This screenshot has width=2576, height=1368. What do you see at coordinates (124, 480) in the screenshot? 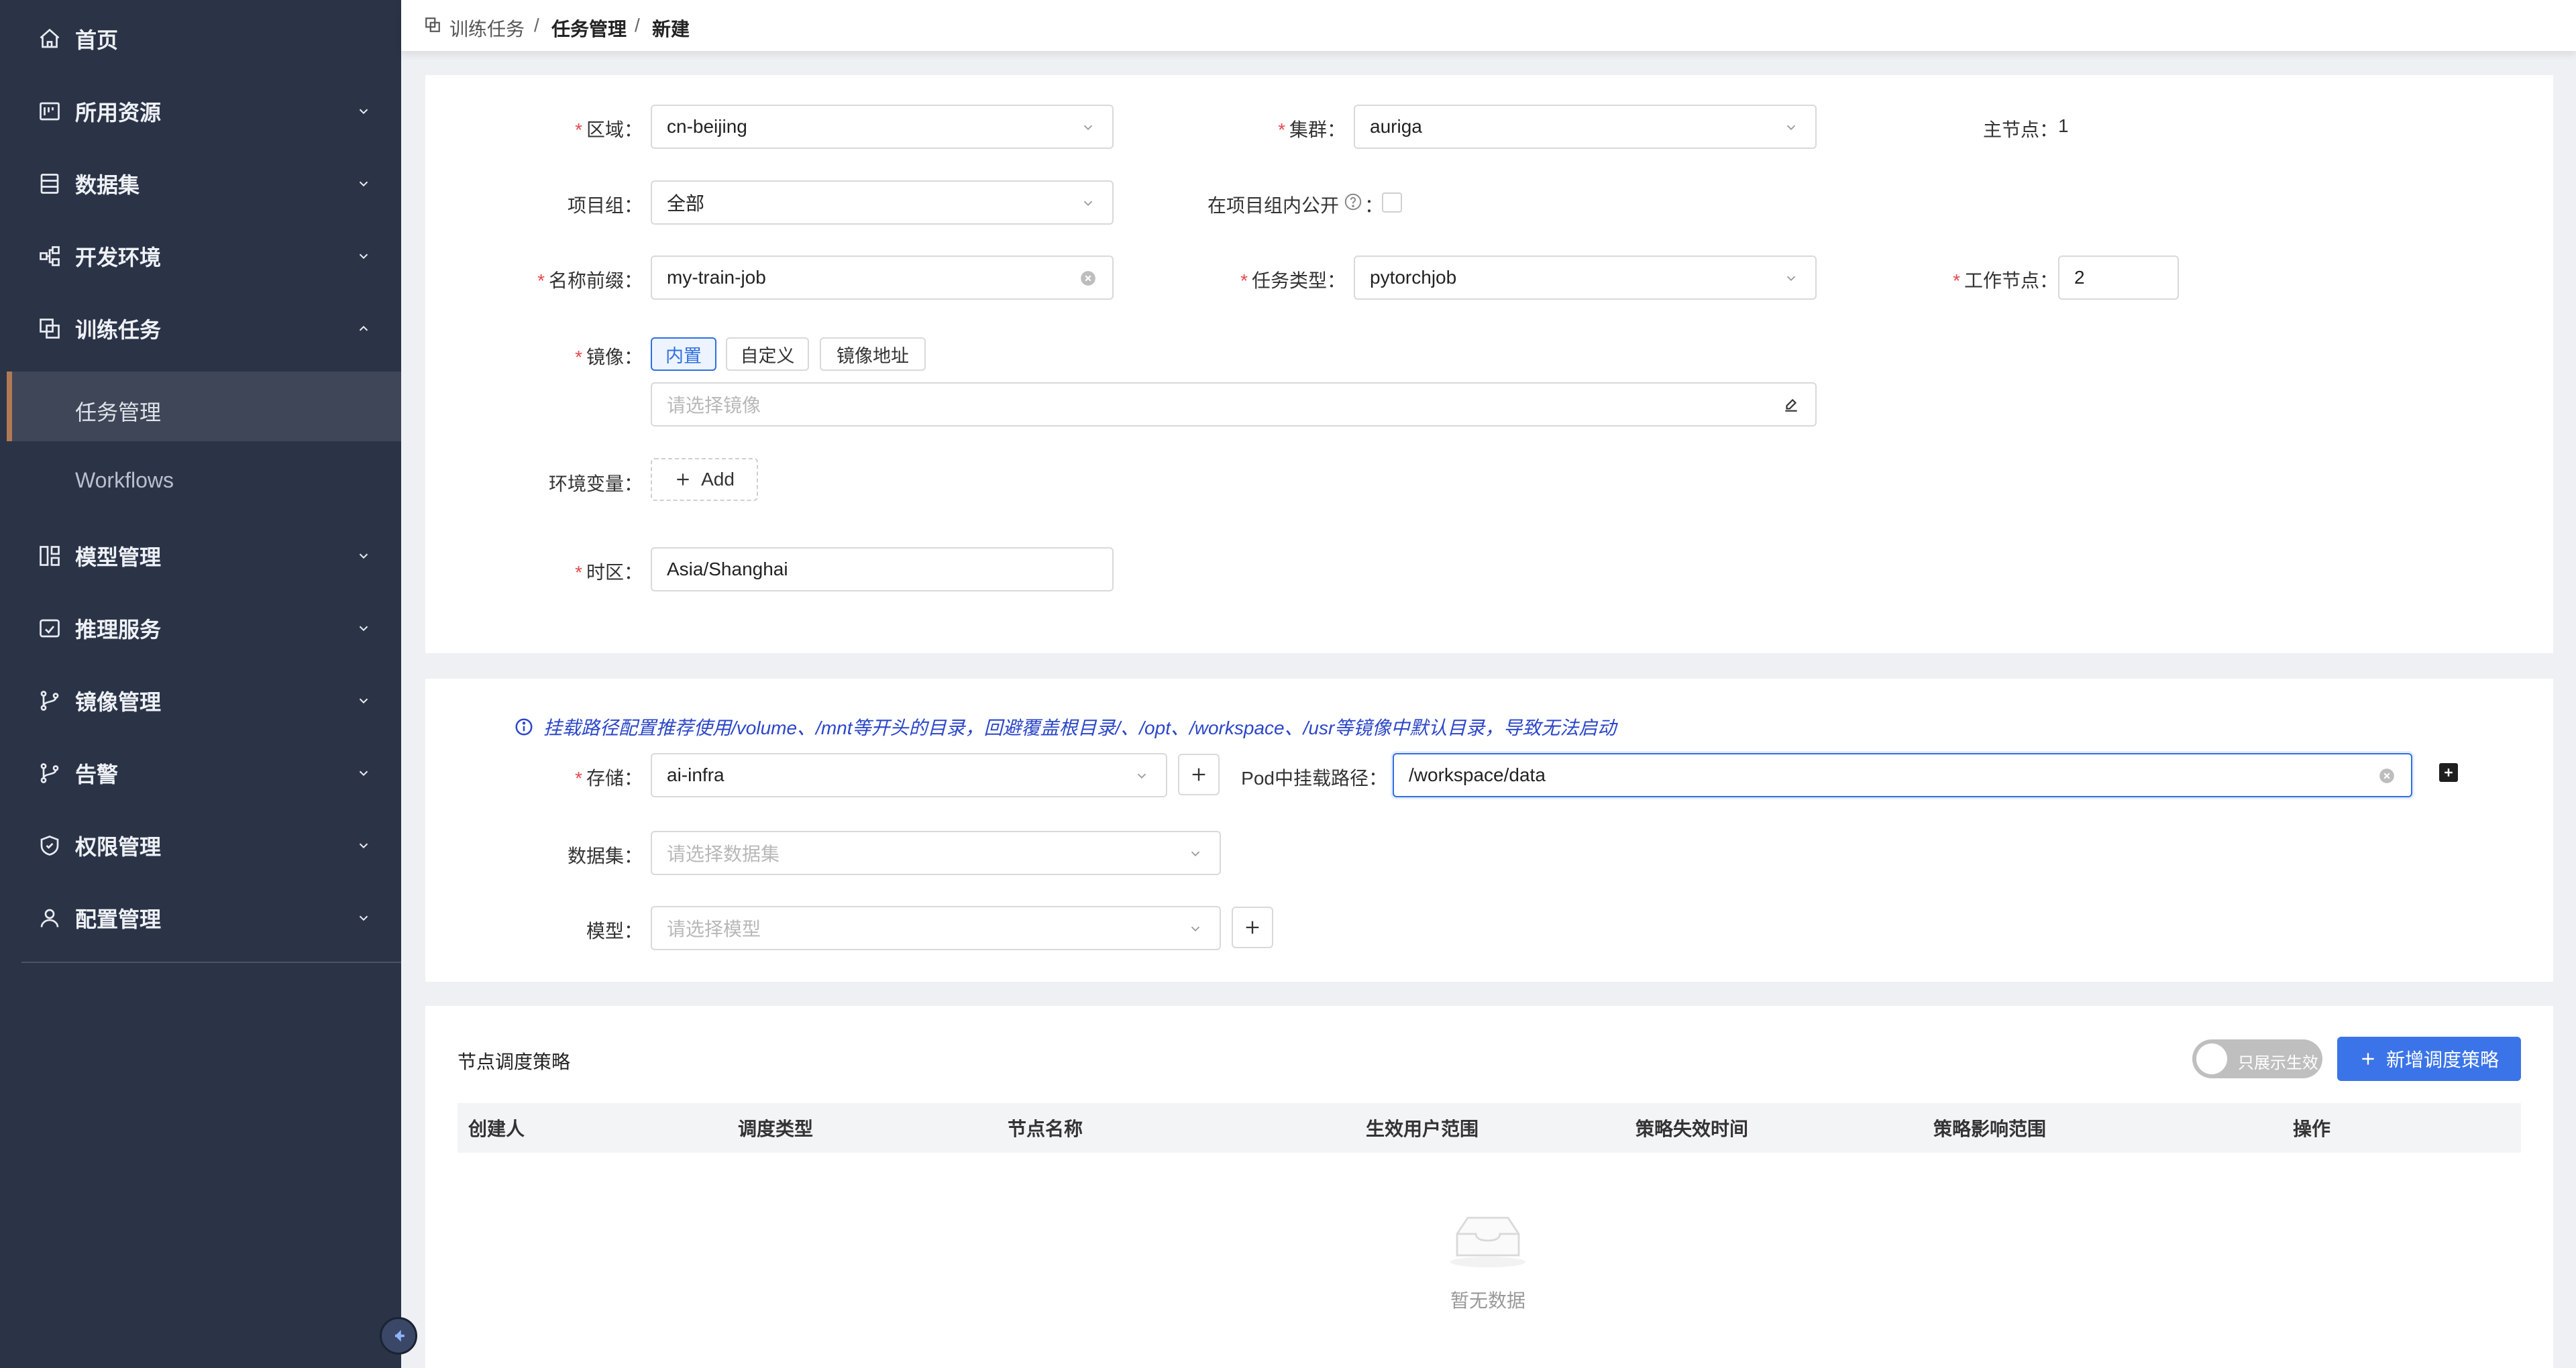
I see `sidebar-subitem-label: Workflows` at bounding box center [124, 480].